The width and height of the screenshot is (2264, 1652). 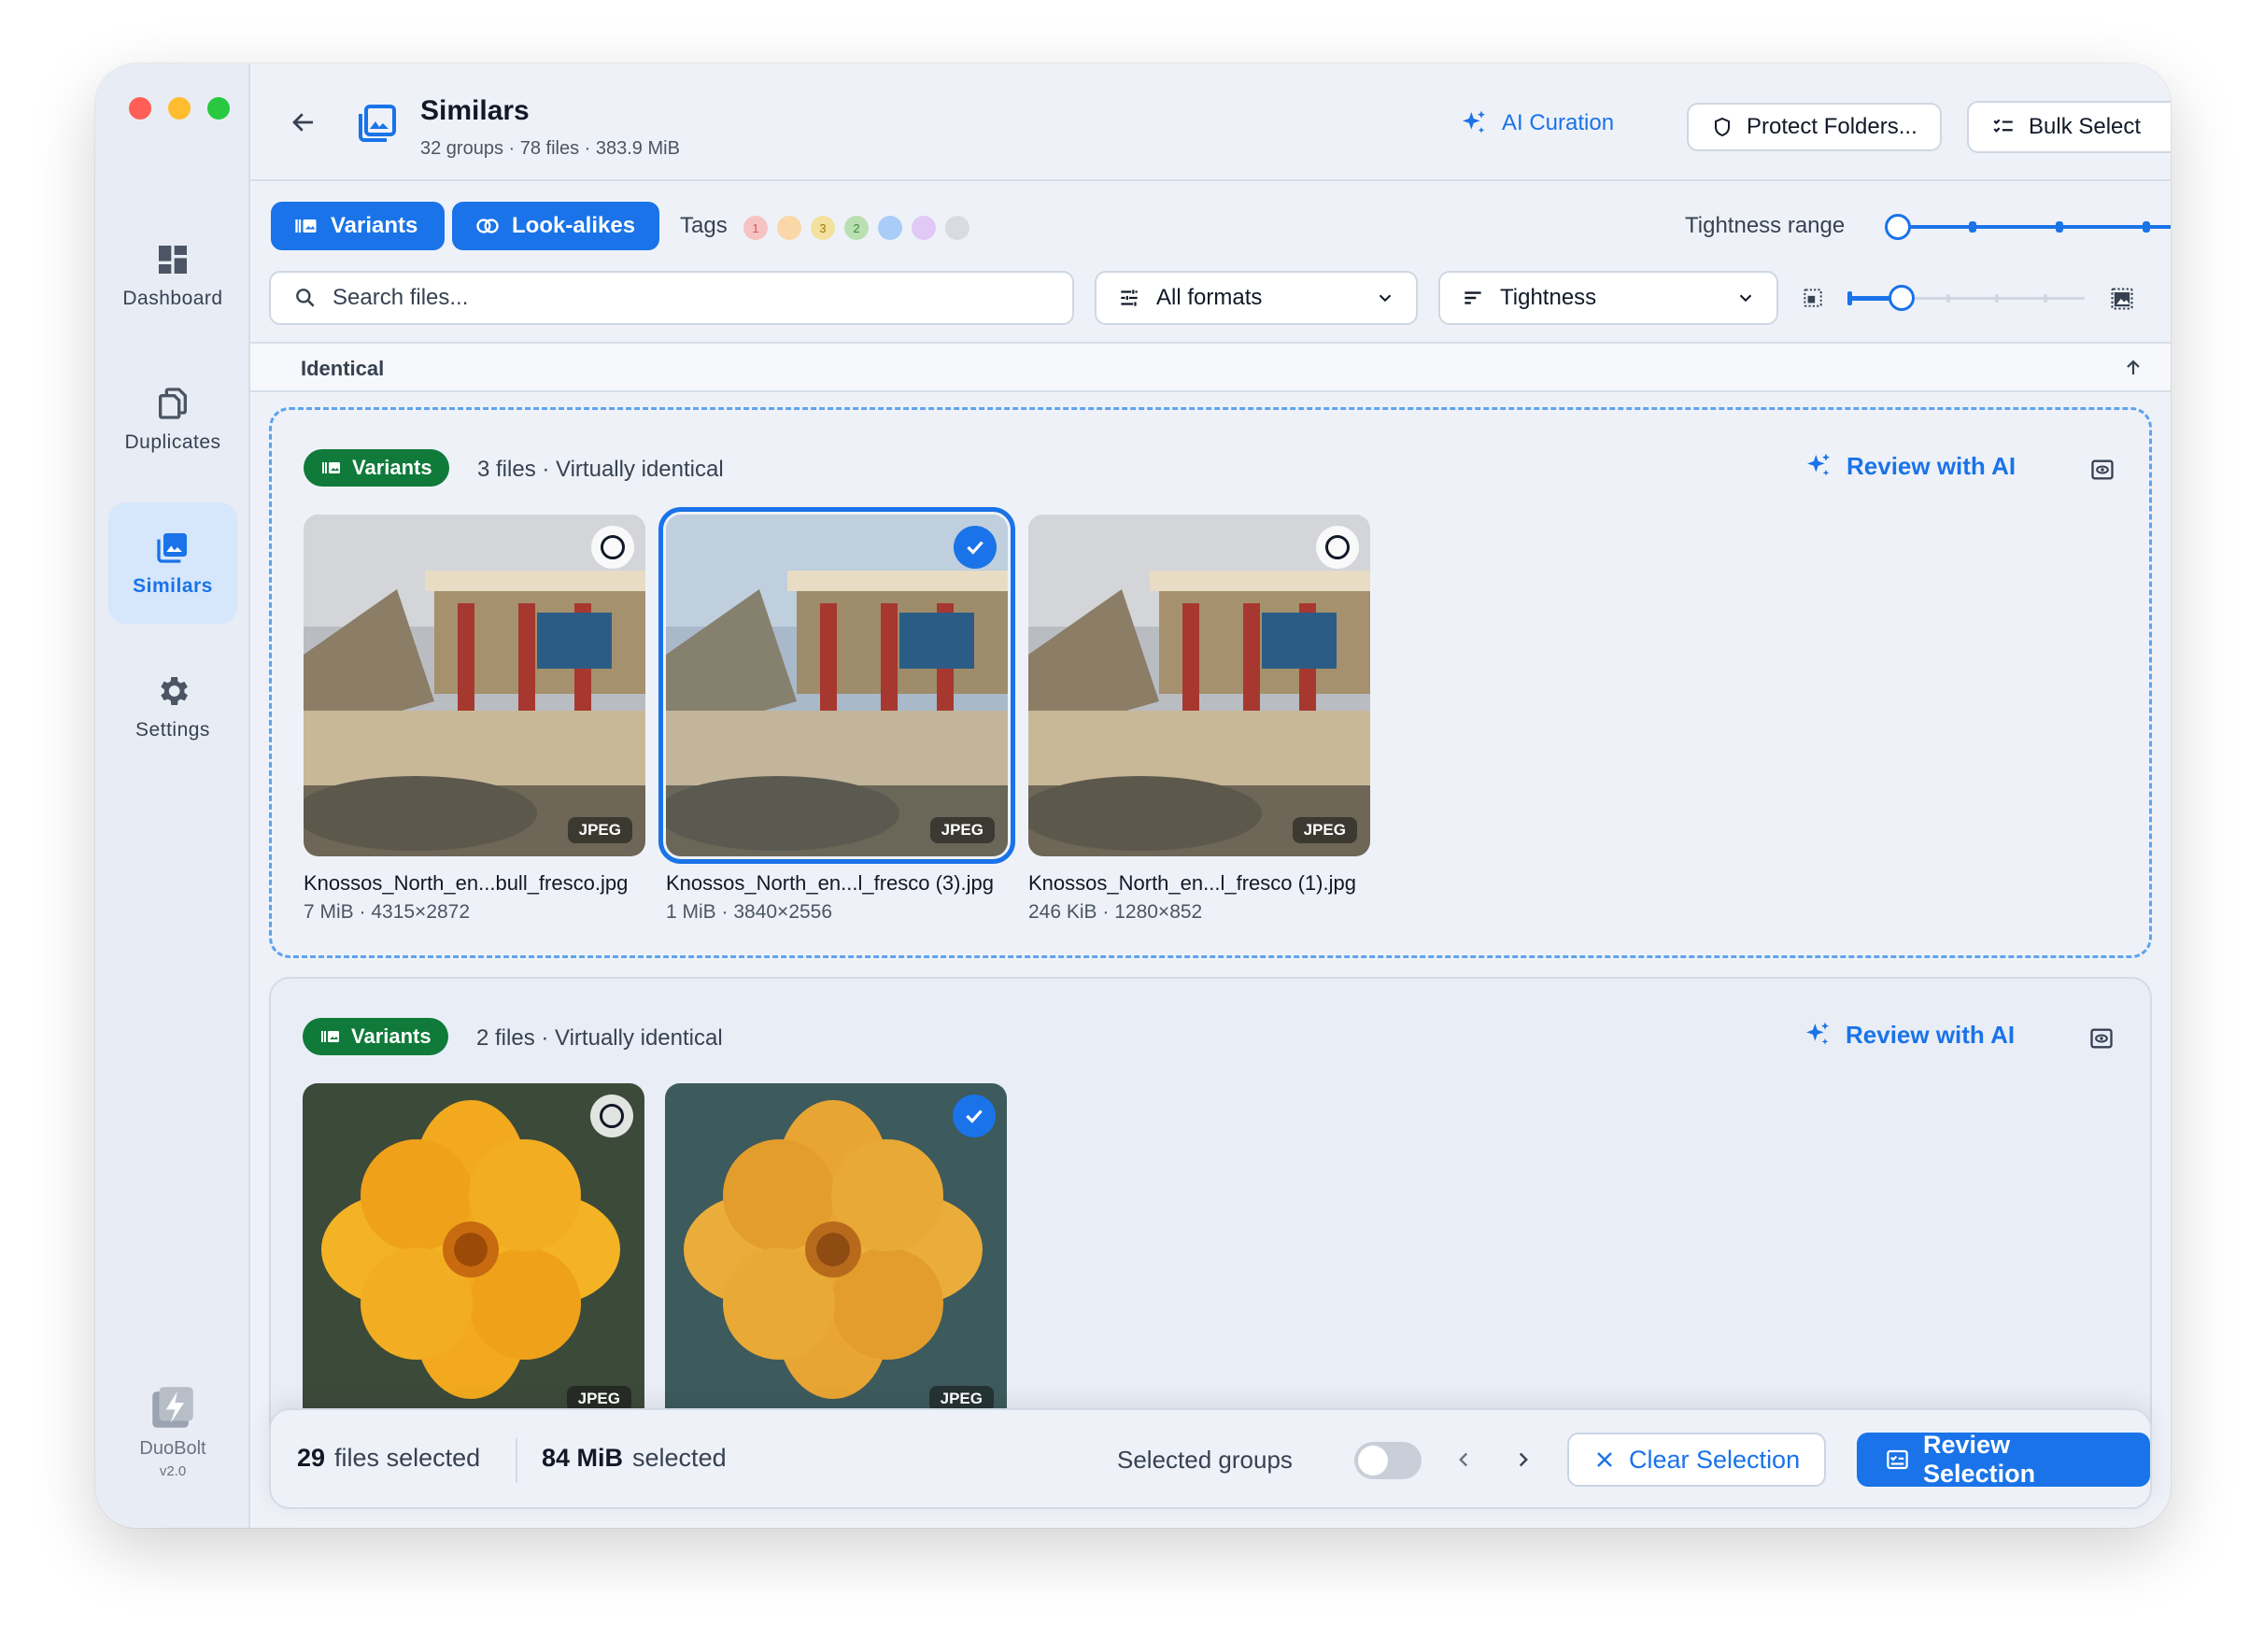 What do you see at coordinates (749, 912) in the screenshot?
I see `file-meta: 1 MiB · 3840×2556` at bounding box center [749, 912].